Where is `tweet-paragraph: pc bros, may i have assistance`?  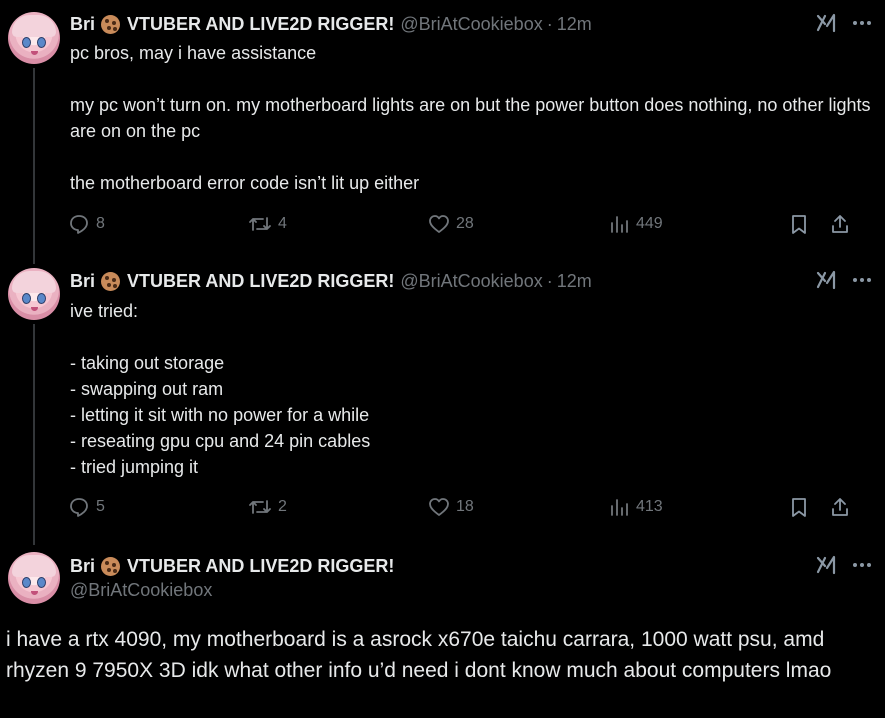
tweet-paragraph: pc bros, may i have assistance is located at coordinates (193, 53).